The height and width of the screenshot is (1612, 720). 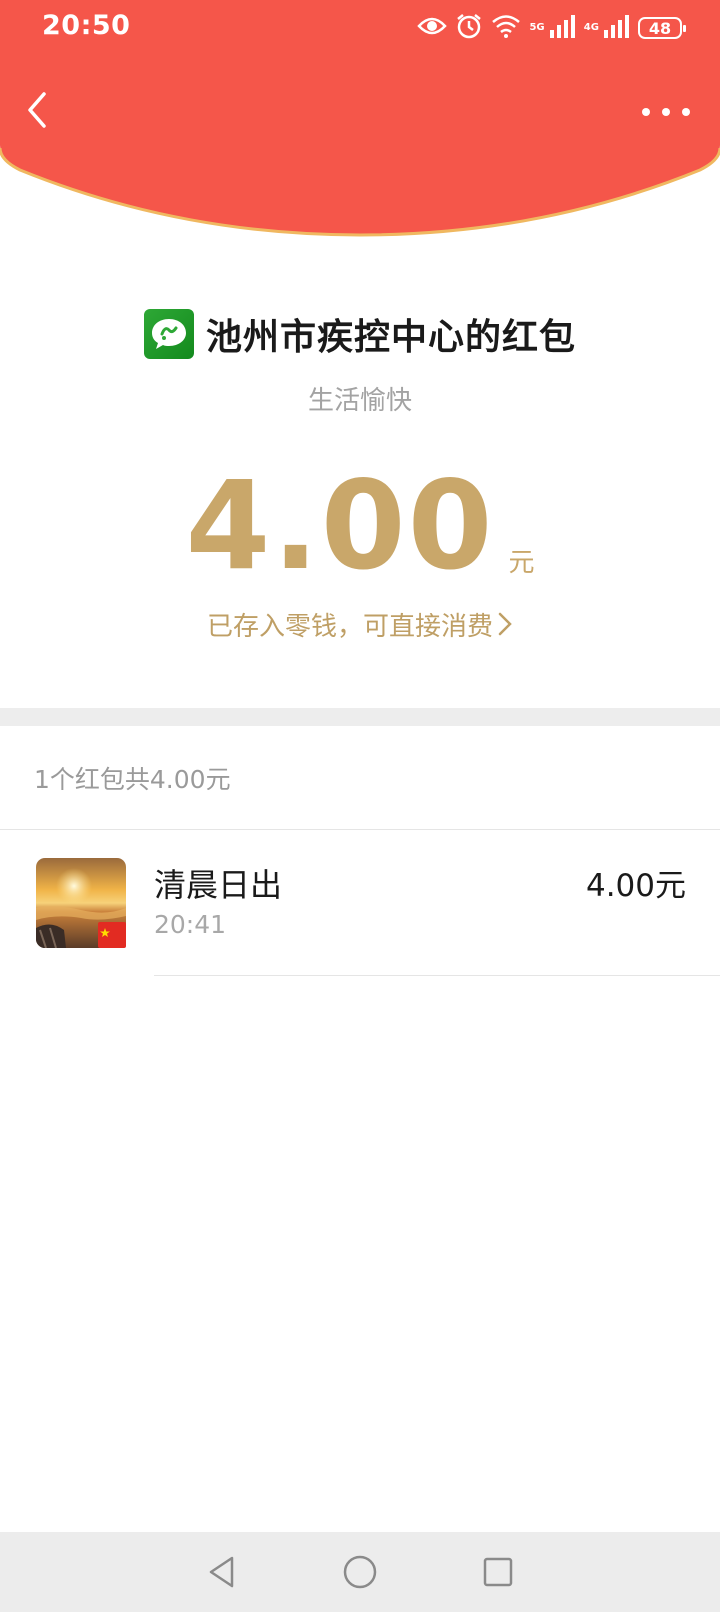 I want to click on circle-home-icon, so click(x=360, y=1572).